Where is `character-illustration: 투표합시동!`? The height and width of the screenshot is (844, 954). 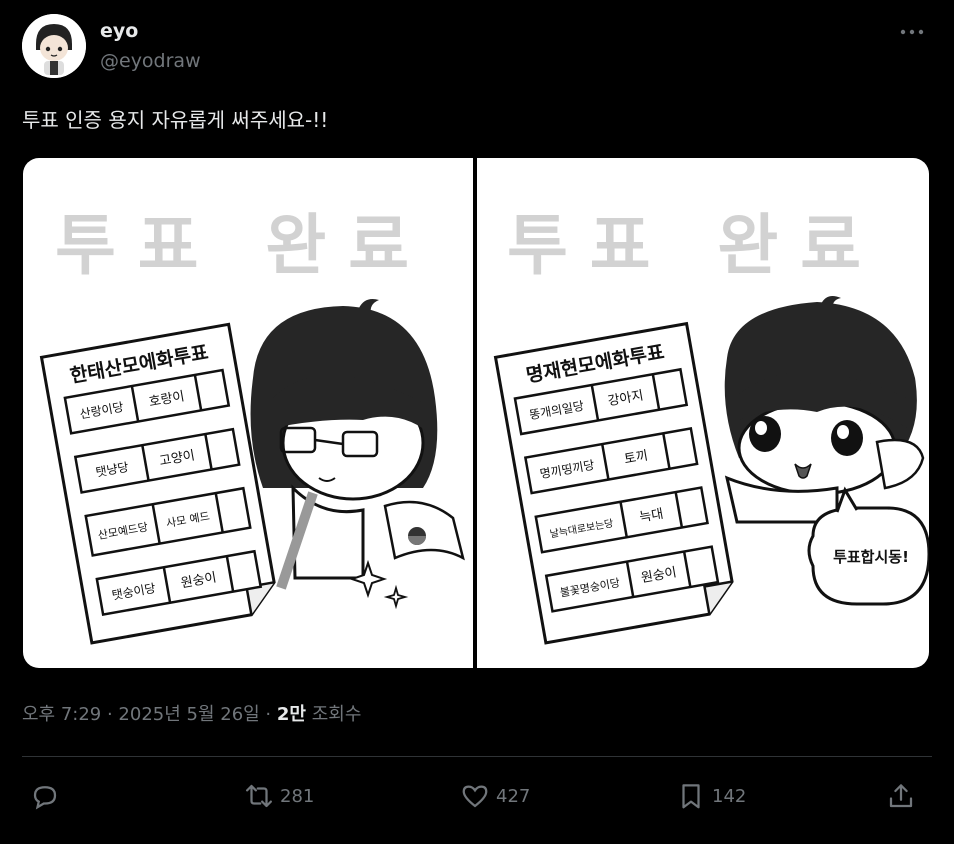
character-illustration: 투표합시동! is located at coordinates (826, 451).